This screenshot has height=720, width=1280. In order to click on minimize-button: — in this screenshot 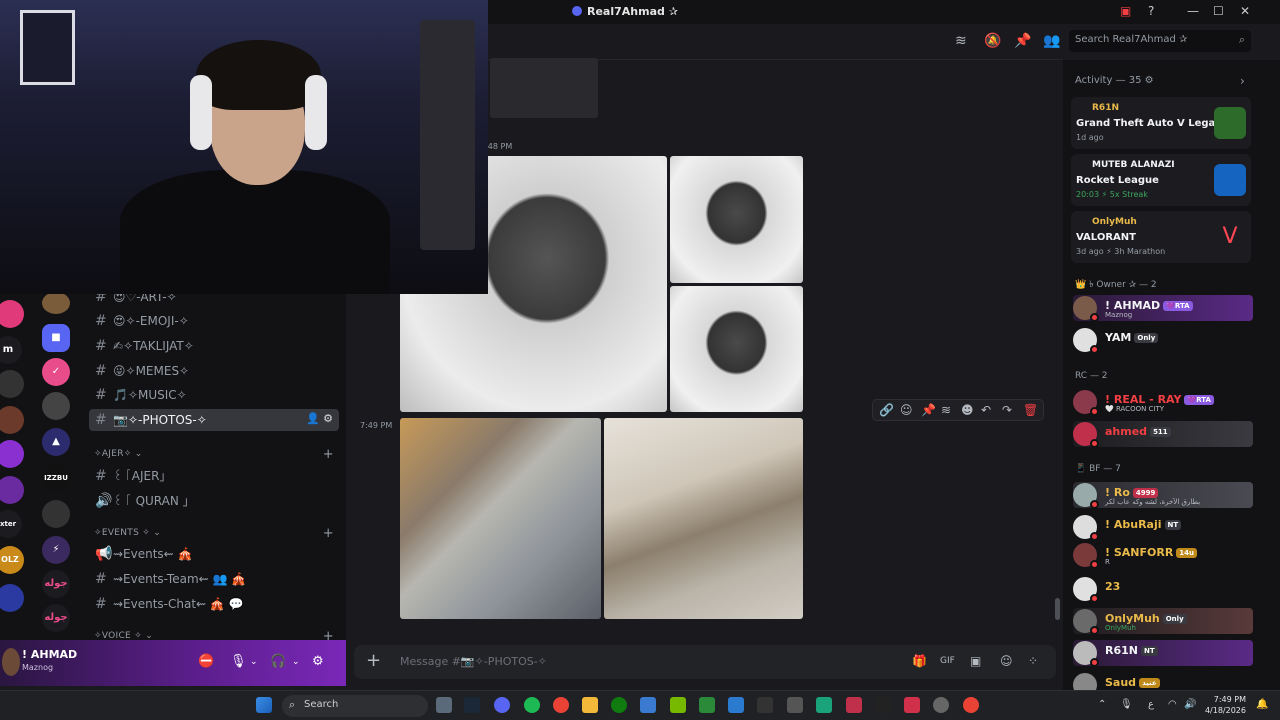, I will do `click(1193, 11)`.